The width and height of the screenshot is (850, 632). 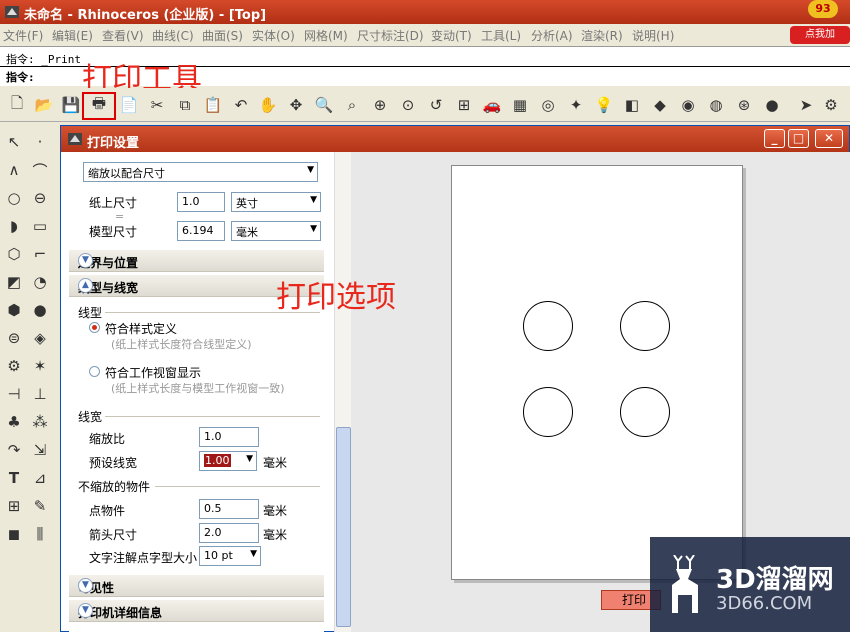 What do you see at coordinates (352, 105) in the screenshot?
I see `zoom-window-icon: ⌕` at bounding box center [352, 105].